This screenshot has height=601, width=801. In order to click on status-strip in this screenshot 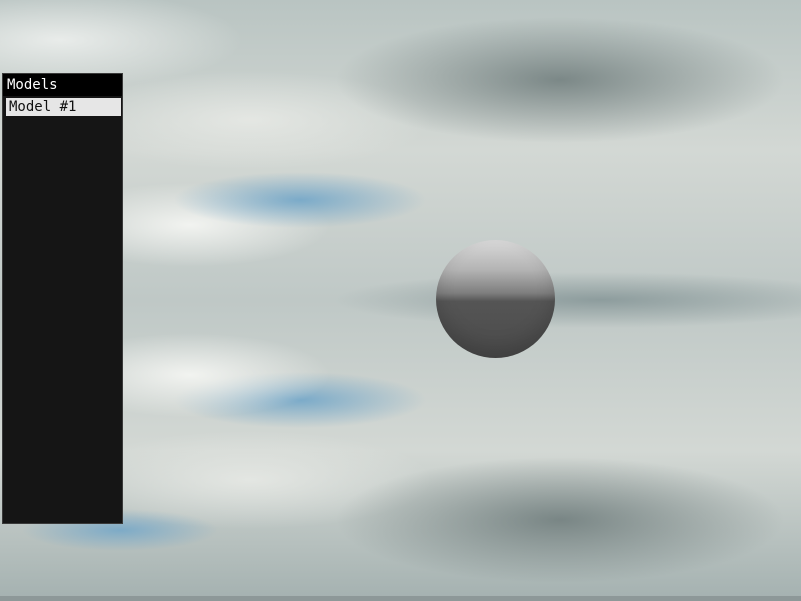, I will do `click(400, 598)`.